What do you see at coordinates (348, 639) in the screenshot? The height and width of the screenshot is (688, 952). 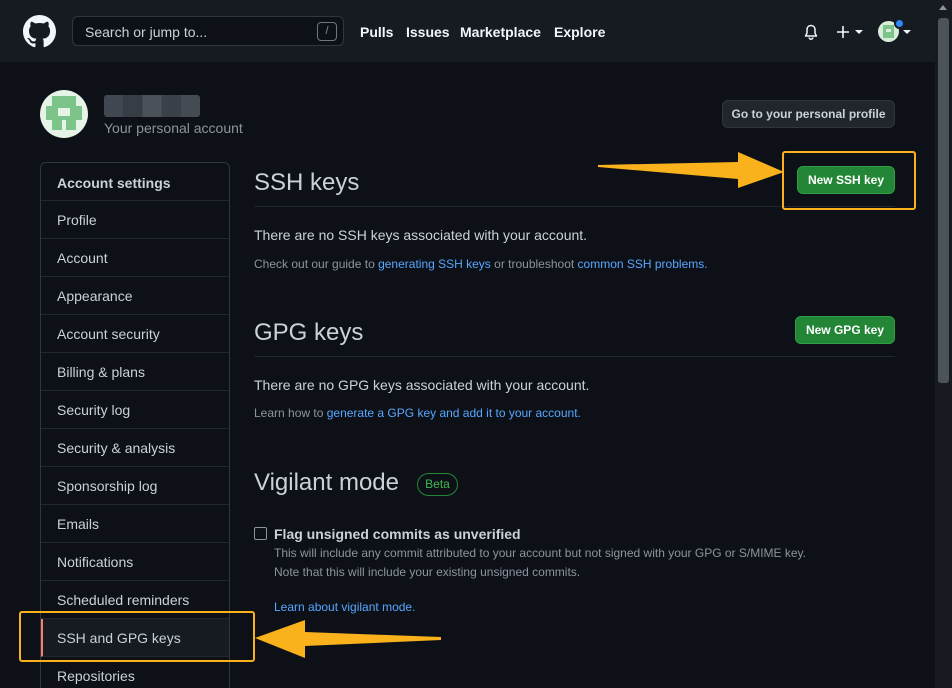 I see `arrow-left-icon` at bounding box center [348, 639].